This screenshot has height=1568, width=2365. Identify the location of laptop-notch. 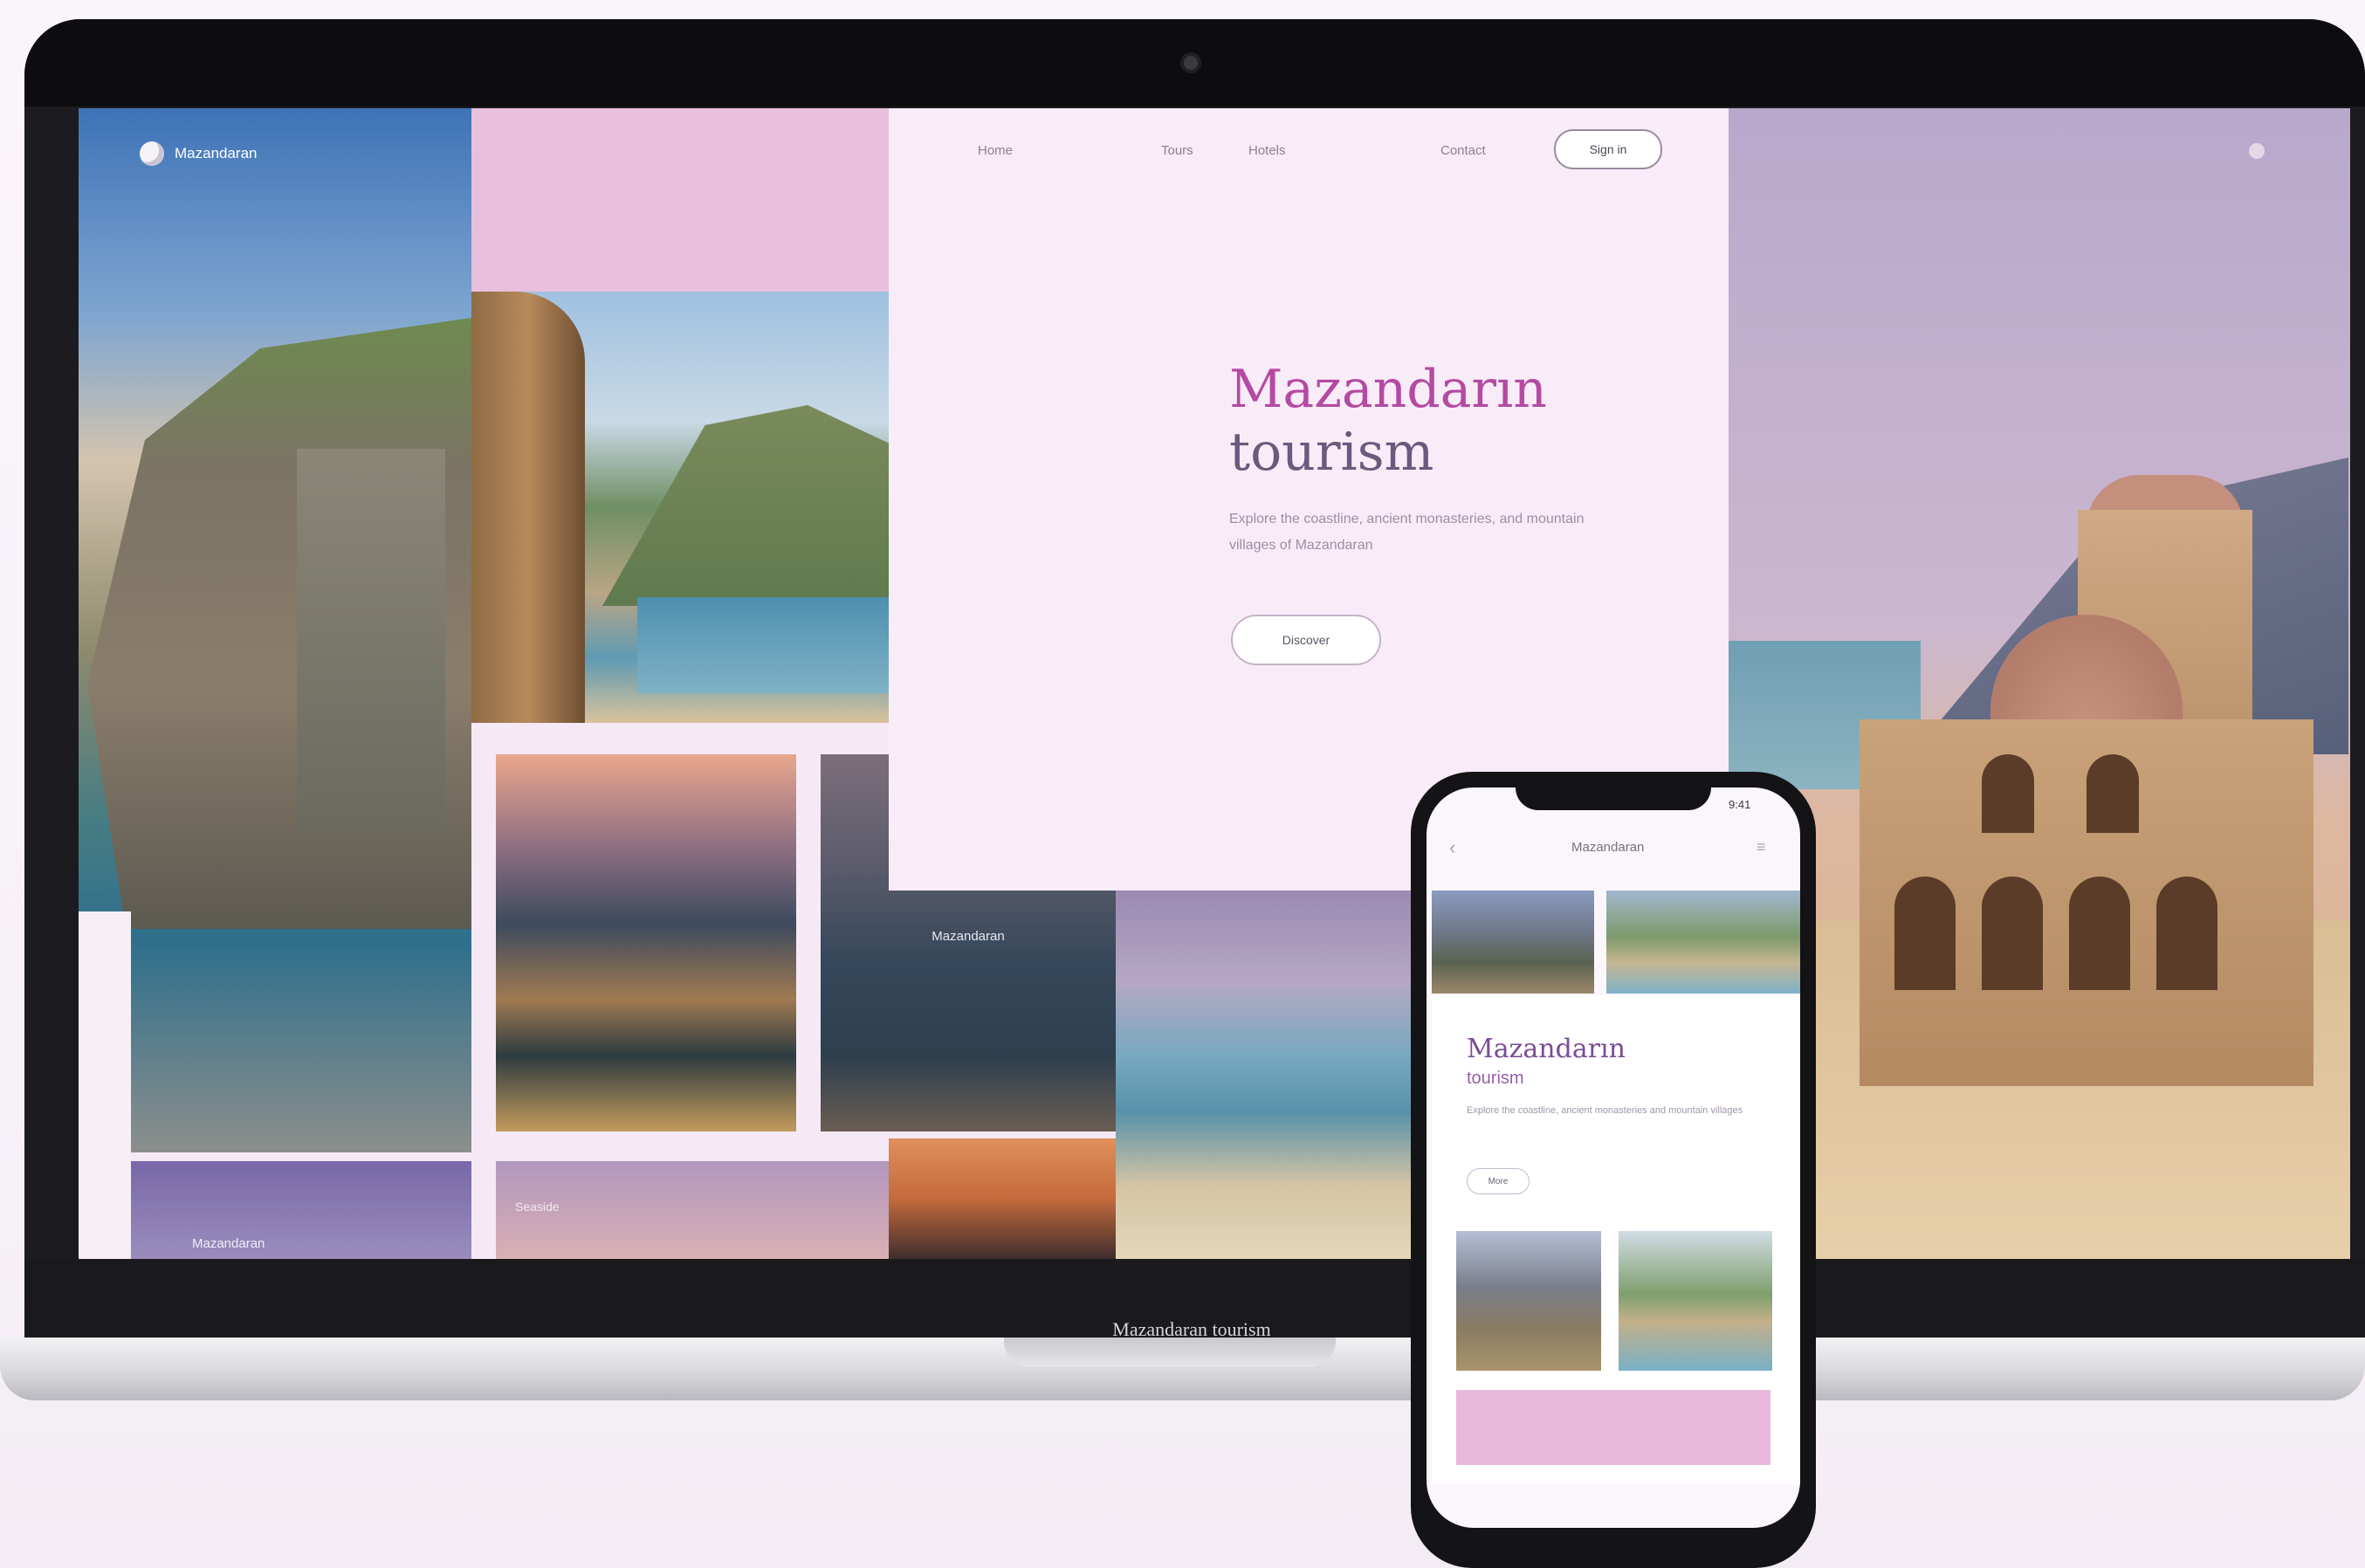
(1170, 1352).